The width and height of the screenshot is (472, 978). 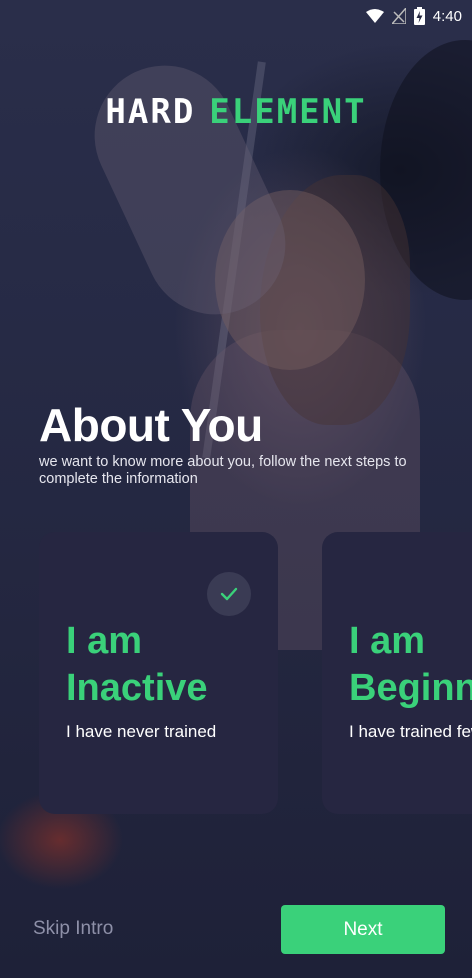 What do you see at coordinates (141, 731) in the screenshot?
I see `card-description: I have never trained` at bounding box center [141, 731].